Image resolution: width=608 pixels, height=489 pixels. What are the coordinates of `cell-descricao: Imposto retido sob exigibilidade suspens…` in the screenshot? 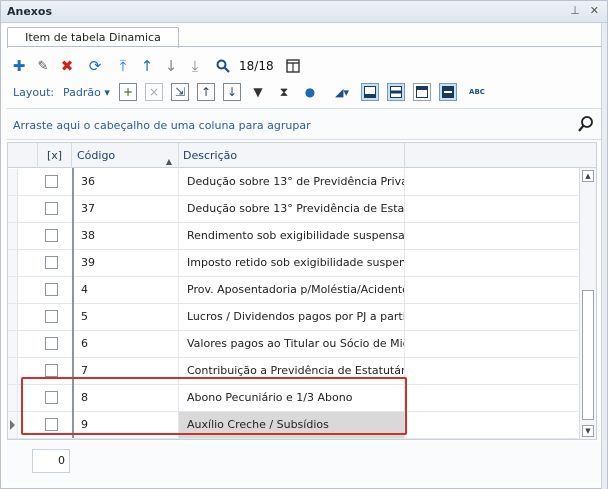 It's located at (292, 263).